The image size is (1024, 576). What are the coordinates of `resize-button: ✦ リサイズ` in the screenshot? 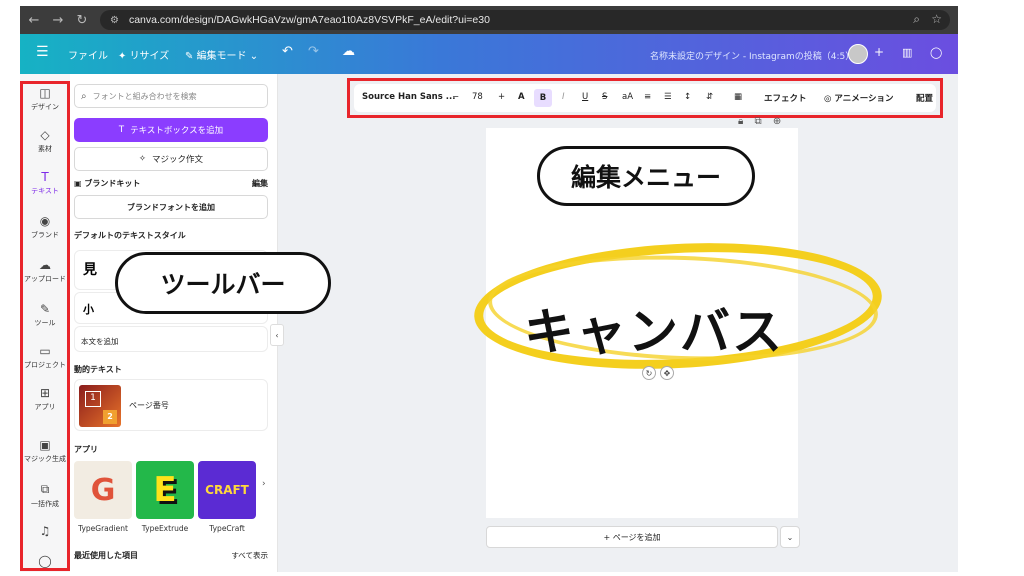 It's located at (143, 54).